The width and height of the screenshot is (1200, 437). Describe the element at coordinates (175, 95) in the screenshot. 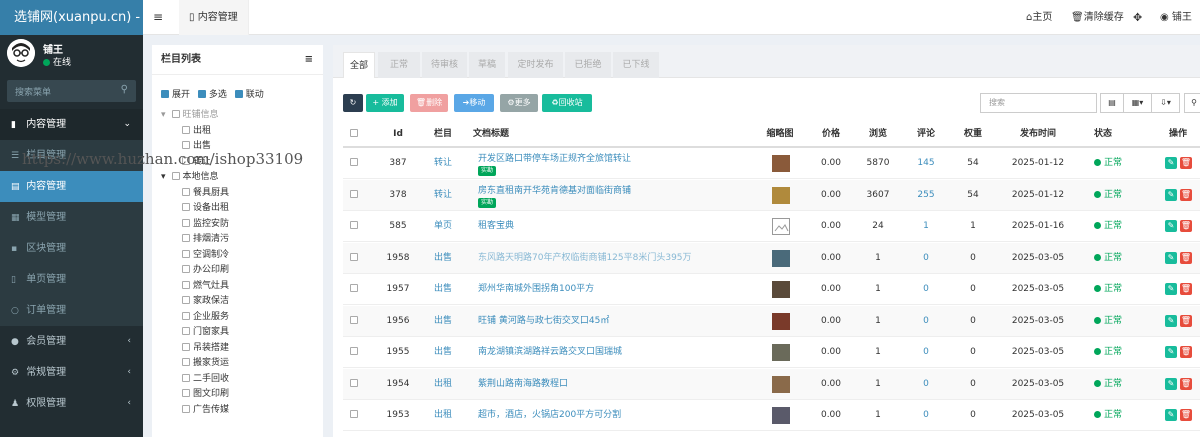

I see `expand-checkbox: 展开` at that location.